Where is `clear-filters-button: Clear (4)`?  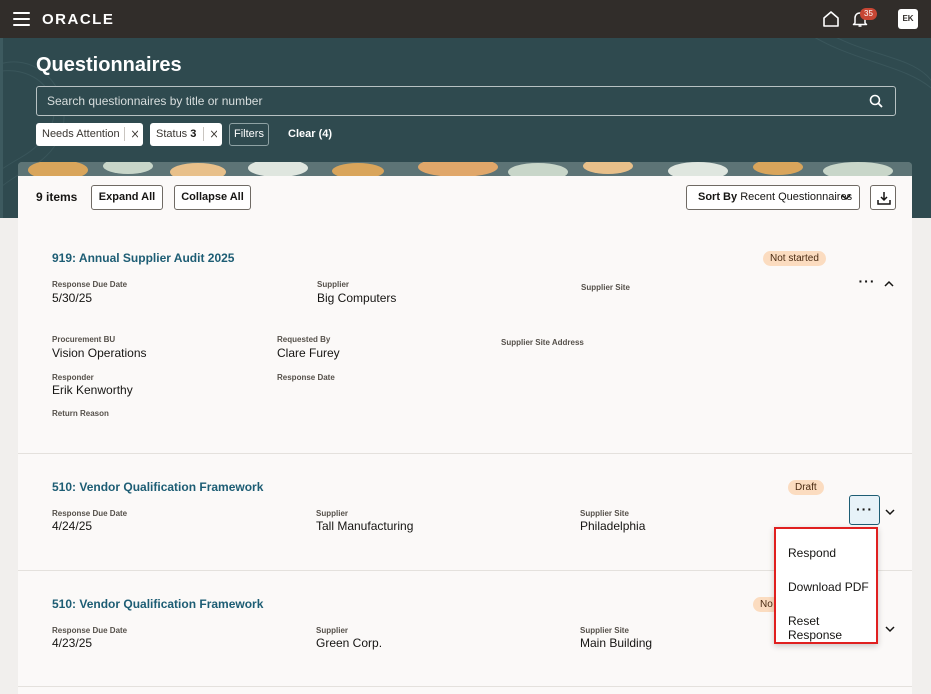
clear-filters-button: Clear (4) is located at coordinates (310, 134).